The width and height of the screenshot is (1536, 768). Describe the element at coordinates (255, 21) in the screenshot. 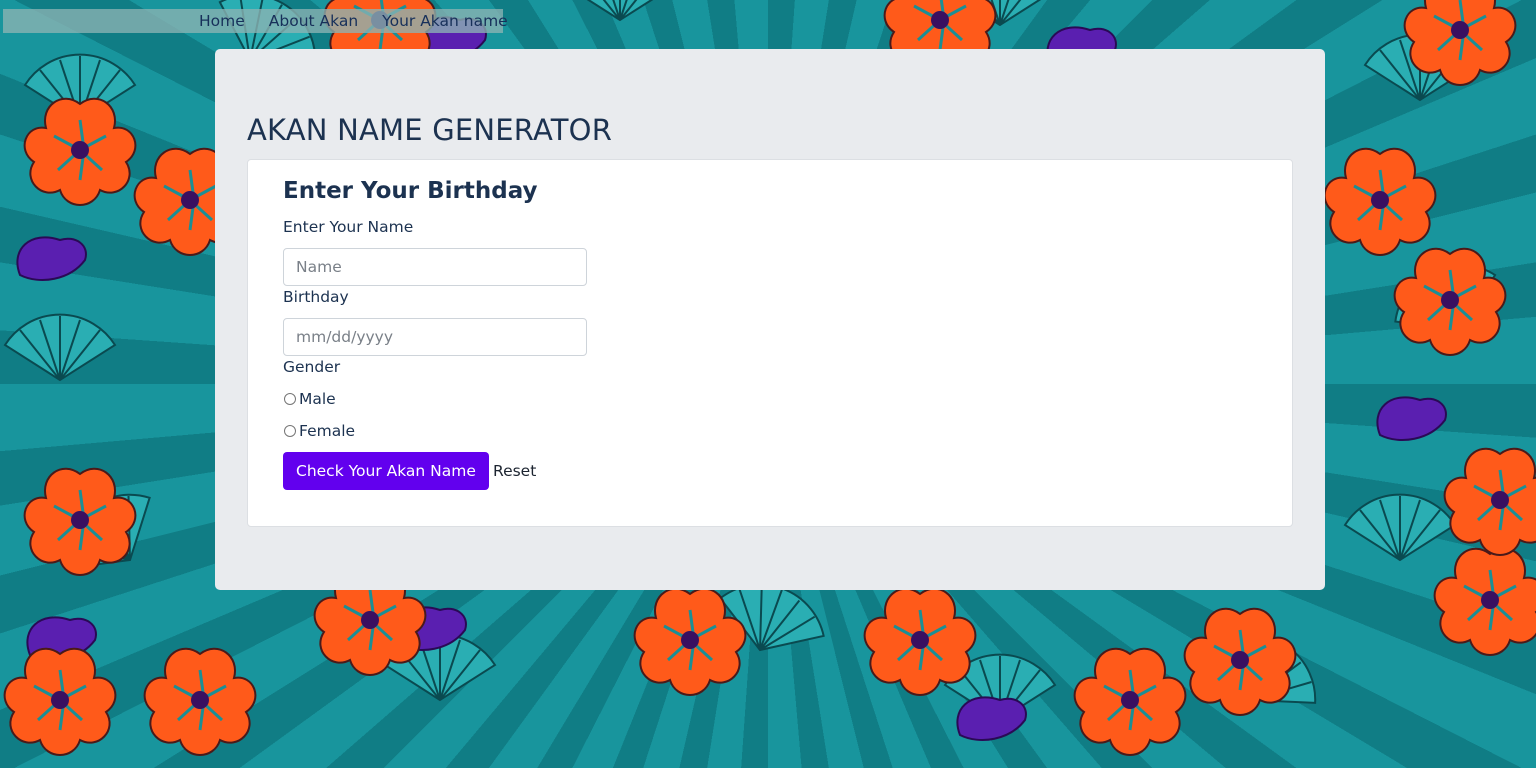

I see `top-nav: Home About Akan Your Akan name` at that location.